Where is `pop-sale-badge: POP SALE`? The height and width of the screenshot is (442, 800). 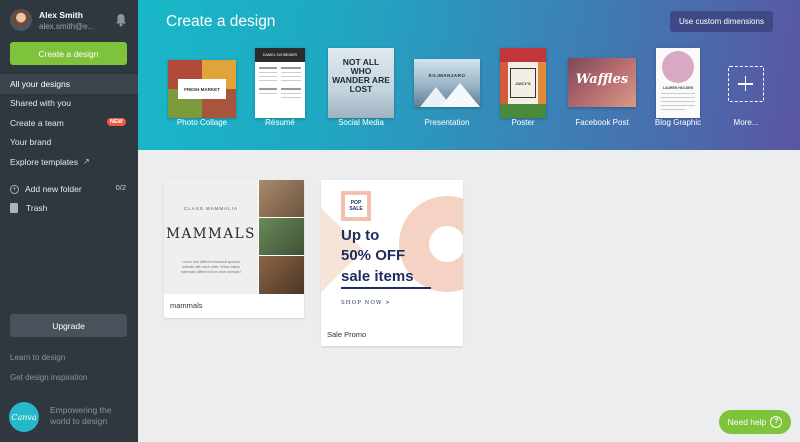
pop-sale-badge: POP SALE is located at coordinates (356, 206).